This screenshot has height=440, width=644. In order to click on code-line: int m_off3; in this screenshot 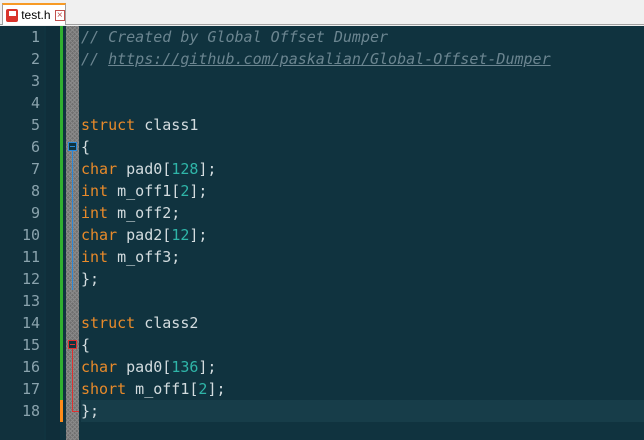, I will do `click(131, 257)`.